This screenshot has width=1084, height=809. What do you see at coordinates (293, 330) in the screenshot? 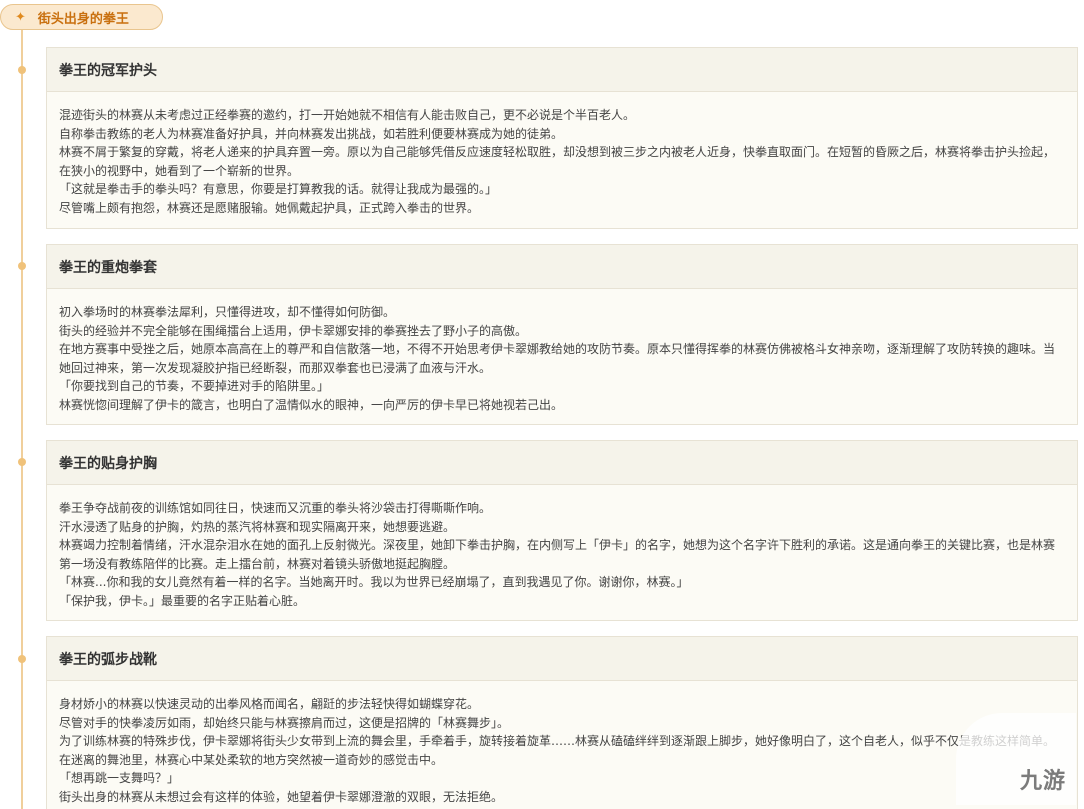
I see `story-line: 街头的经验并不完全能够在围绳擂台上适用，伊卡翠娜安排的拳赛挫去了野小子的高傲。` at bounding box center [293, 330].